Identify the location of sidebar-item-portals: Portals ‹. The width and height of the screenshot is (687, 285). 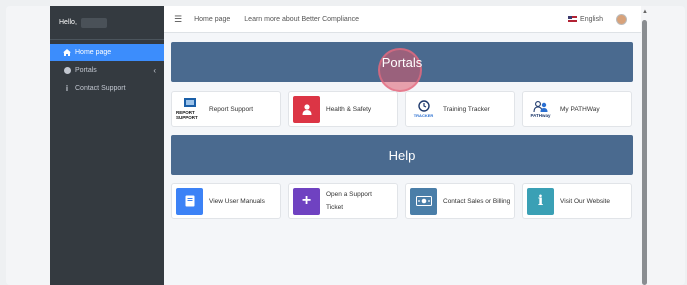
(107, 70).